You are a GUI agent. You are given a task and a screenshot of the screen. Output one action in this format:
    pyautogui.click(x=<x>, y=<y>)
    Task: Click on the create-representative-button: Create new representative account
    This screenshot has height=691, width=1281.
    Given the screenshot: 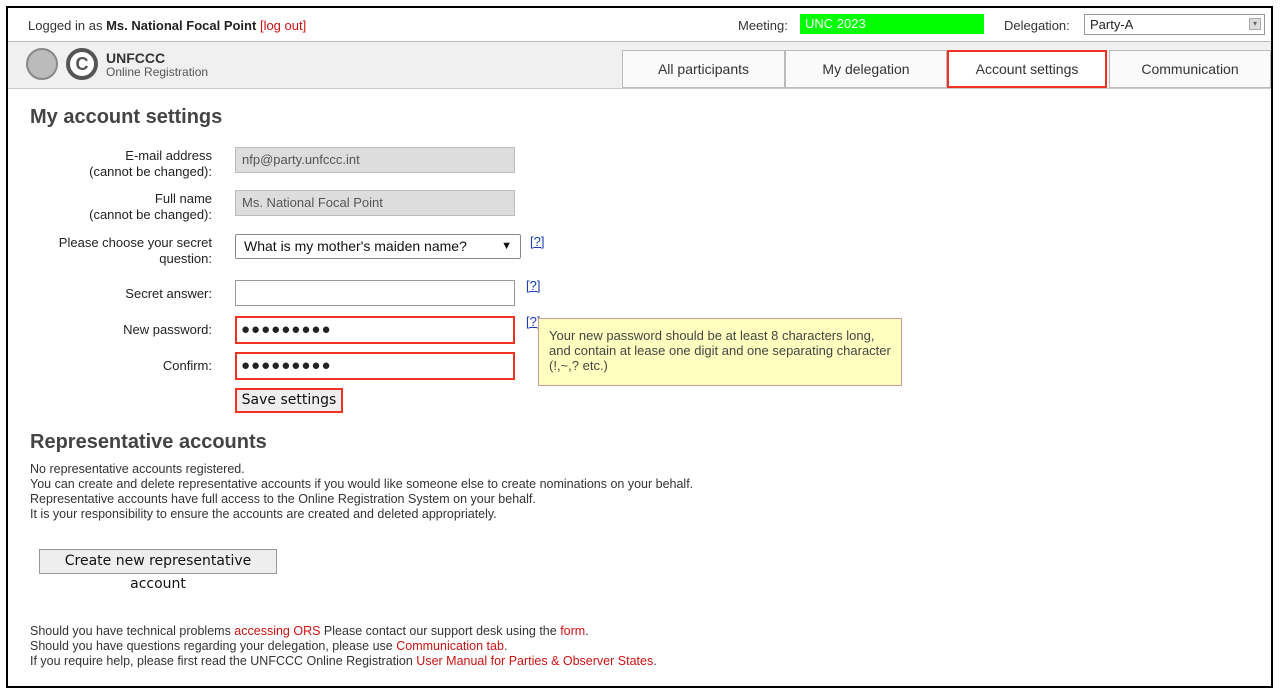 What is the action you would take?
    pyautogui.click(x=158, y=570)
    